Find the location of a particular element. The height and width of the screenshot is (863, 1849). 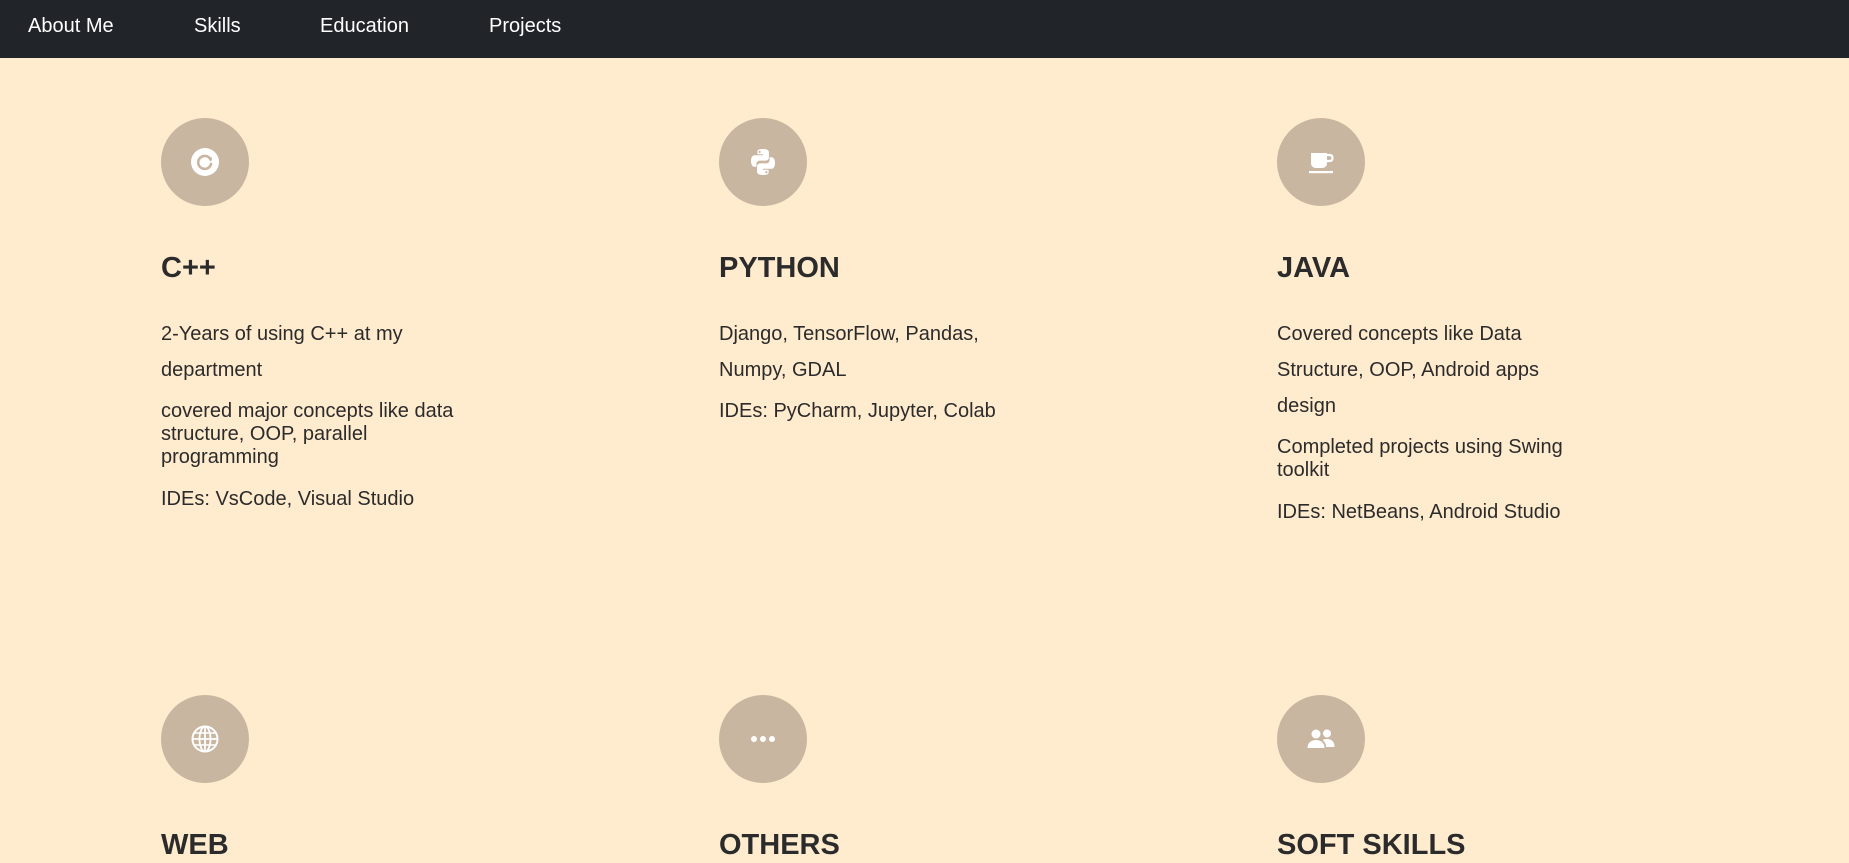

nav-link-skills: Skills is located at coordinates (217, 26).